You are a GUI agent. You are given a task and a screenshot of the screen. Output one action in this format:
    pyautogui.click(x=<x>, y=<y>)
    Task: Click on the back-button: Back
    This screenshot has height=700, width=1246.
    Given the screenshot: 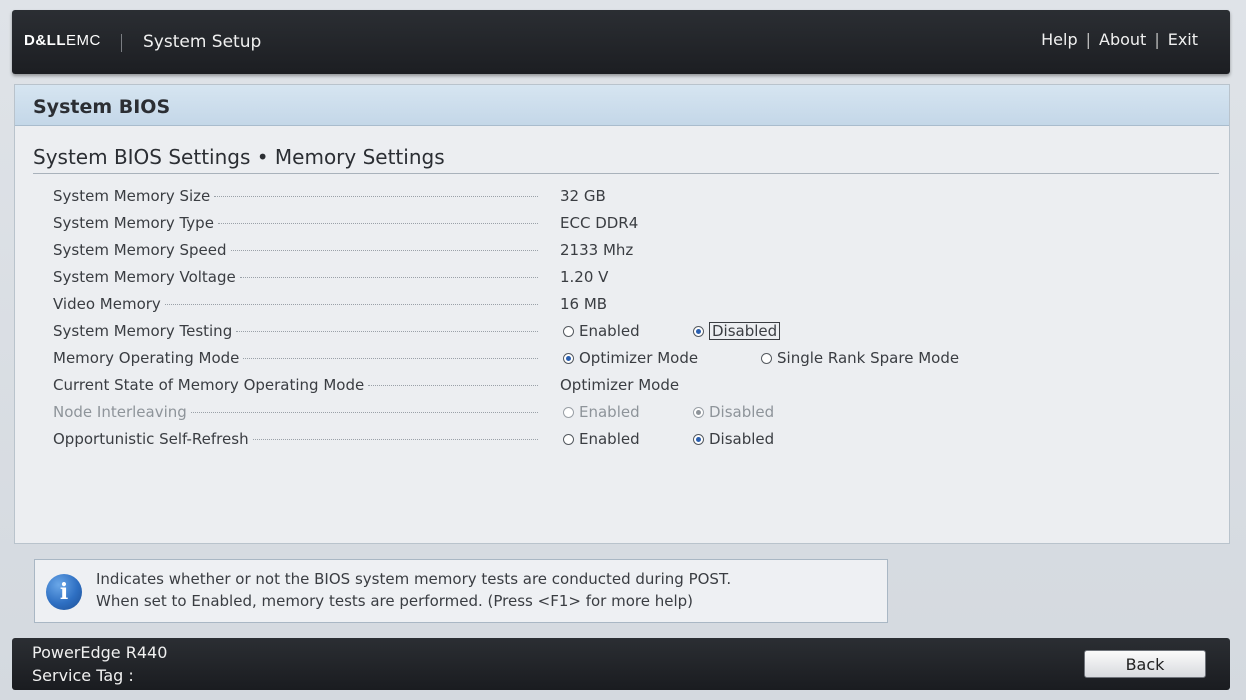 What is the action you would take?
    pyautogui.click(x=1145, y=664)
    